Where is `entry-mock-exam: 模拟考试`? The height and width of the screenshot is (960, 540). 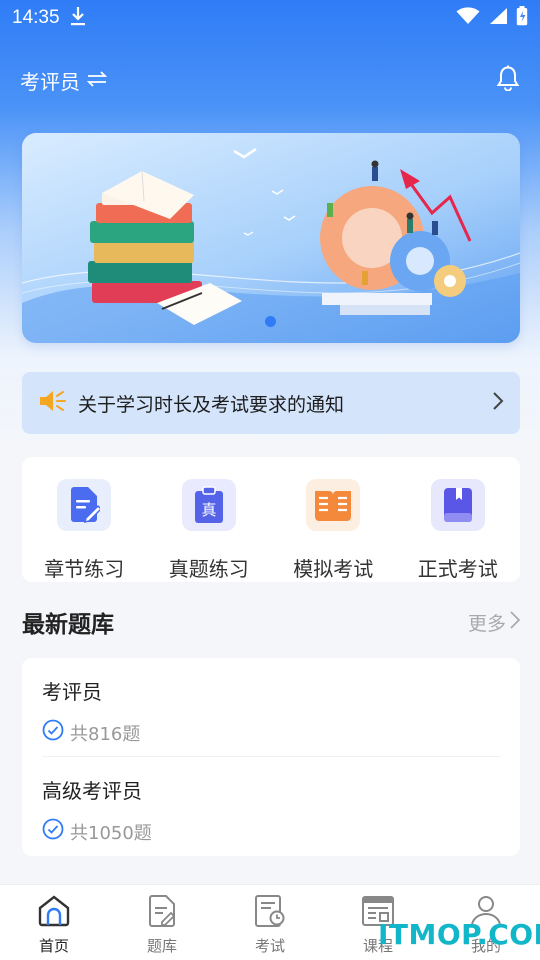
entry-mock-exam: 模拟考试 is located at coordinates (333, 530).